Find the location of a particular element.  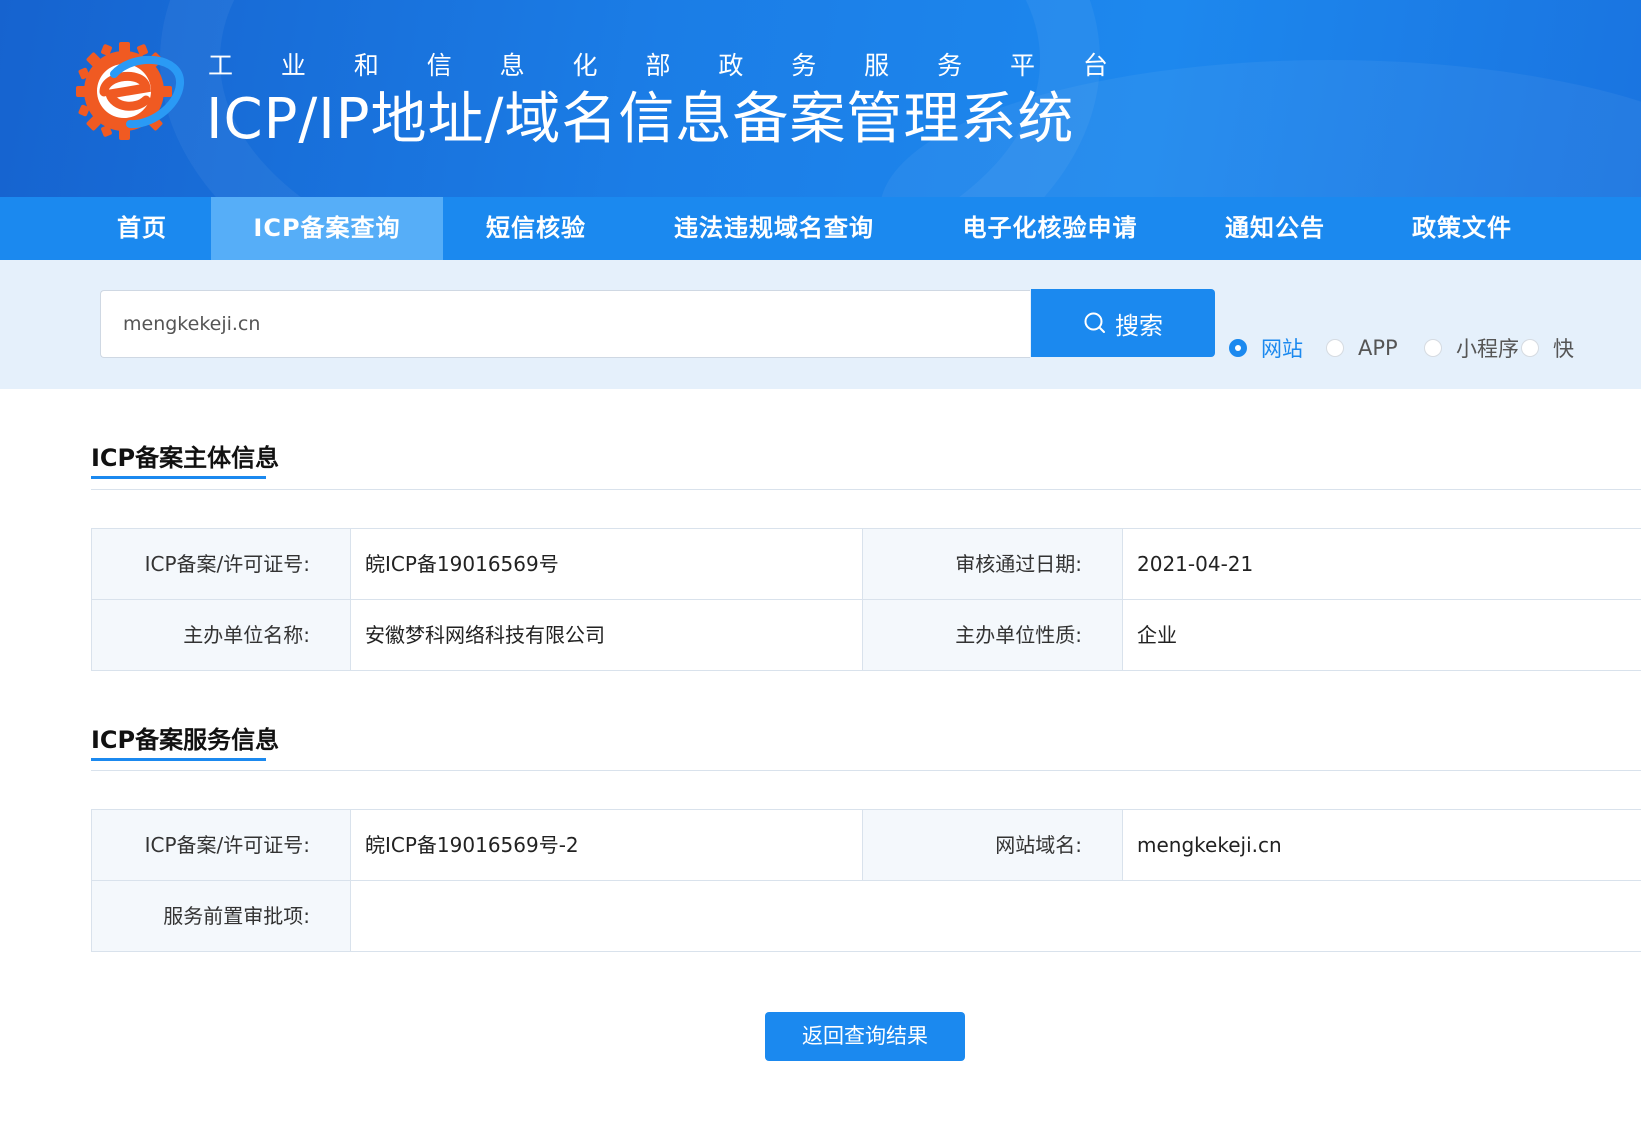

approval-date-value: 2021-04-21 is located at coordinates (1195, 564).